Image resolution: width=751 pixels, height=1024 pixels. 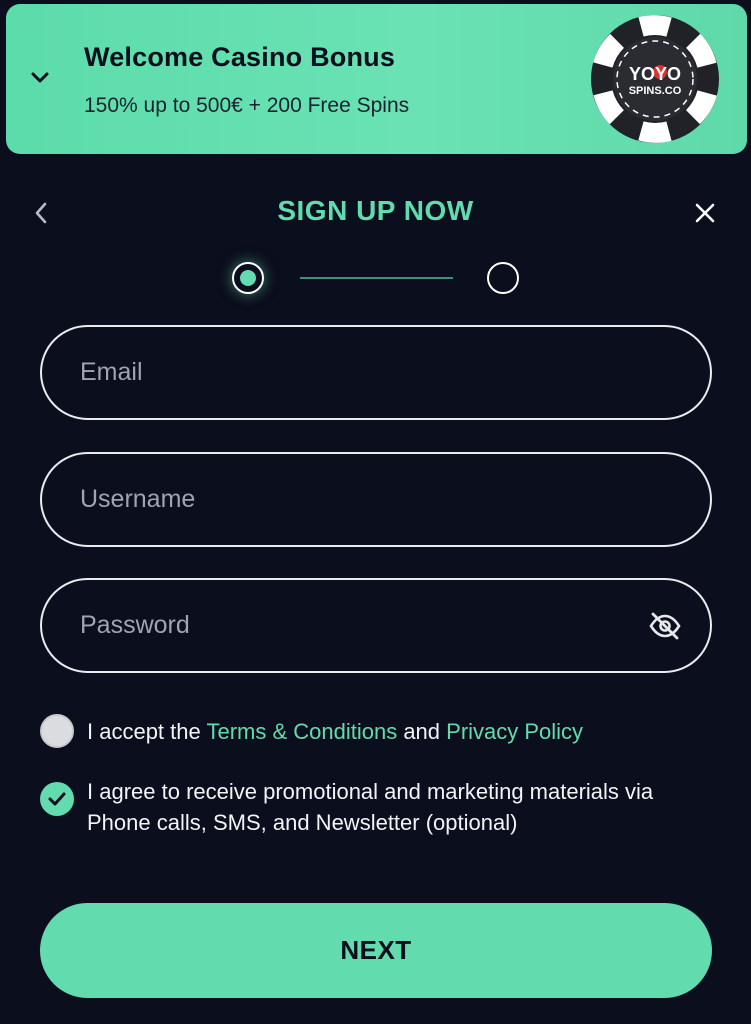 I want to click on privacy-policy-link: Privacy Policy, so click(x=514, y=731).